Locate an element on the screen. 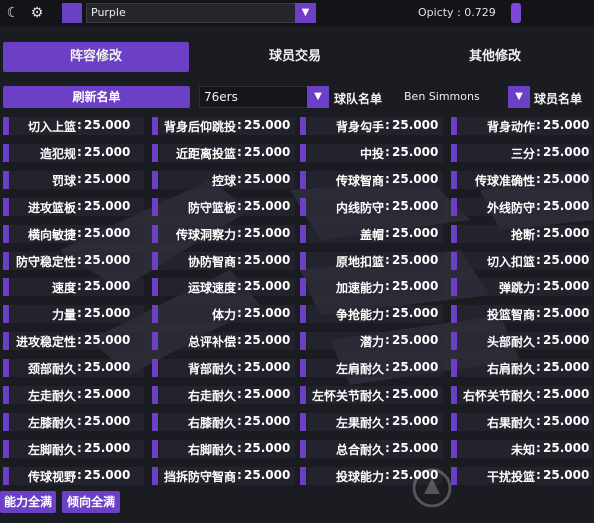  attribute-field: 左膝耐久:25.000 is located at coordinates (73, 422).